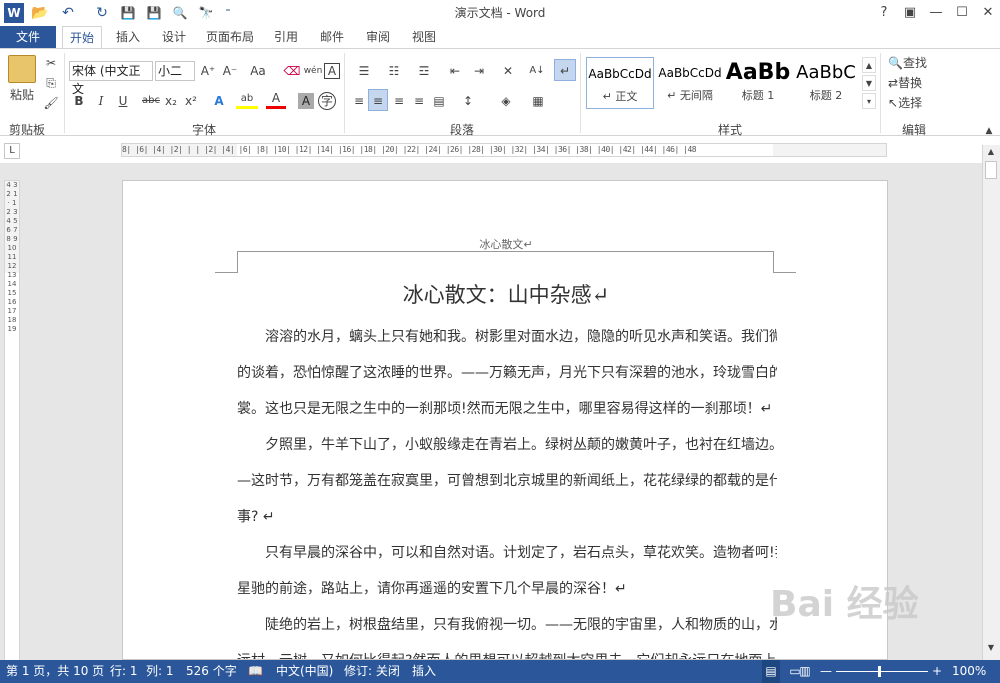  Describe the element at coordinates (937, 671) in the screenshot. I see `zoom-in-button: +` at that location.